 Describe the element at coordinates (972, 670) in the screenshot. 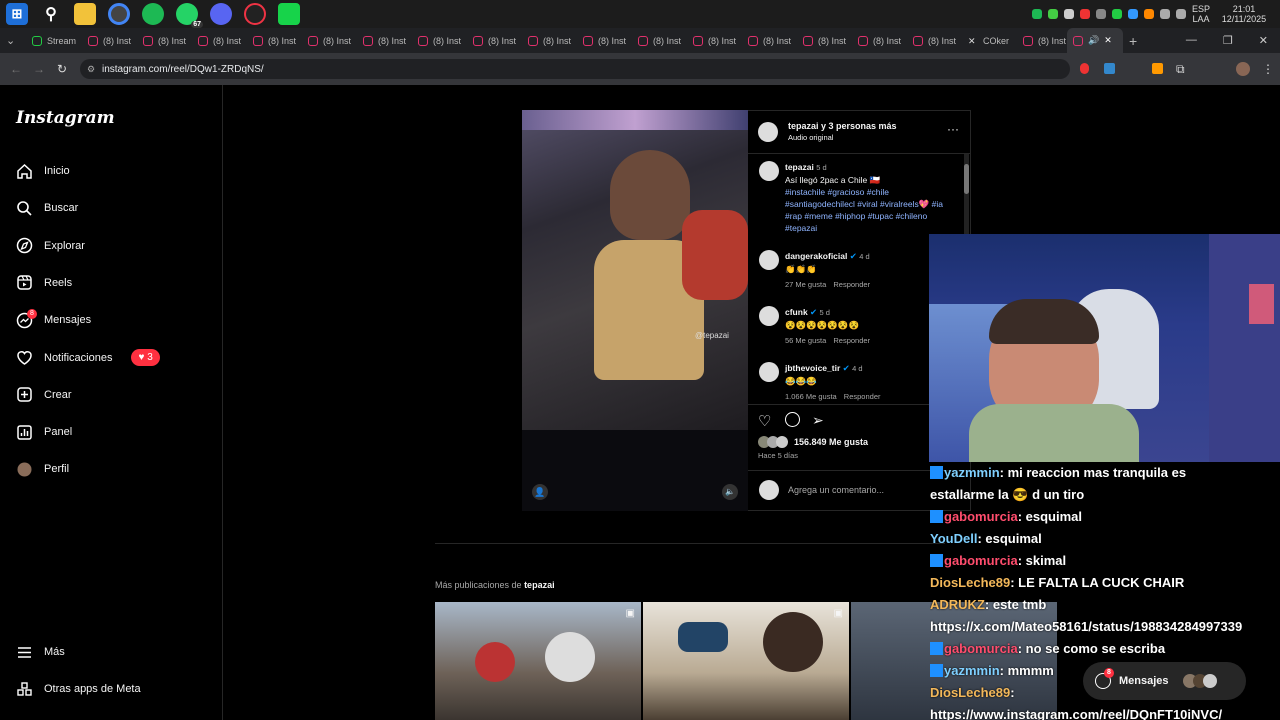

I see `chat-username: yazmmin` at that location.